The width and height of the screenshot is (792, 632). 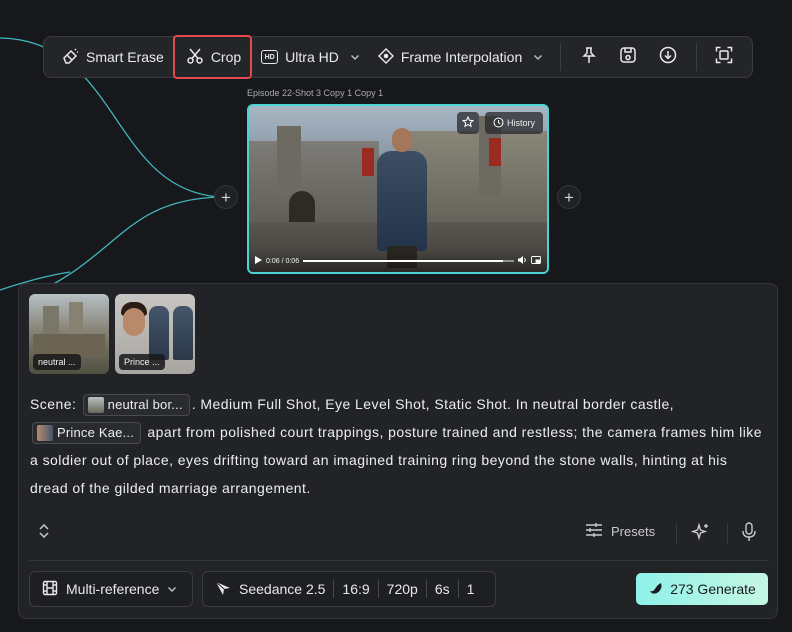 What do you see at coordinates (289, 161) in the screenshot?
I see `castle-tower` at bounding box center [289, 161].